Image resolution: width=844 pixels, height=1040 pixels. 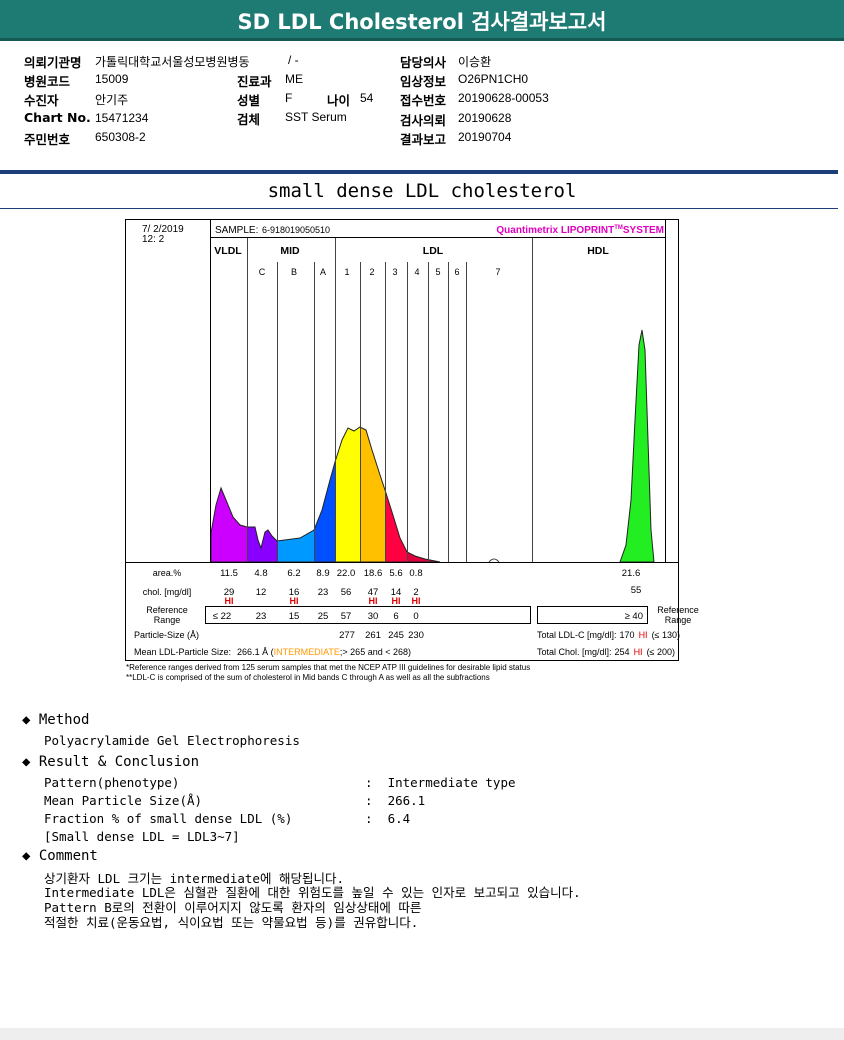 What do you see at coordinates (168, 818) in the screenshot?
I see `result-label: Fraction % of small dense LDL (%)` at bounding box center [168, 818].